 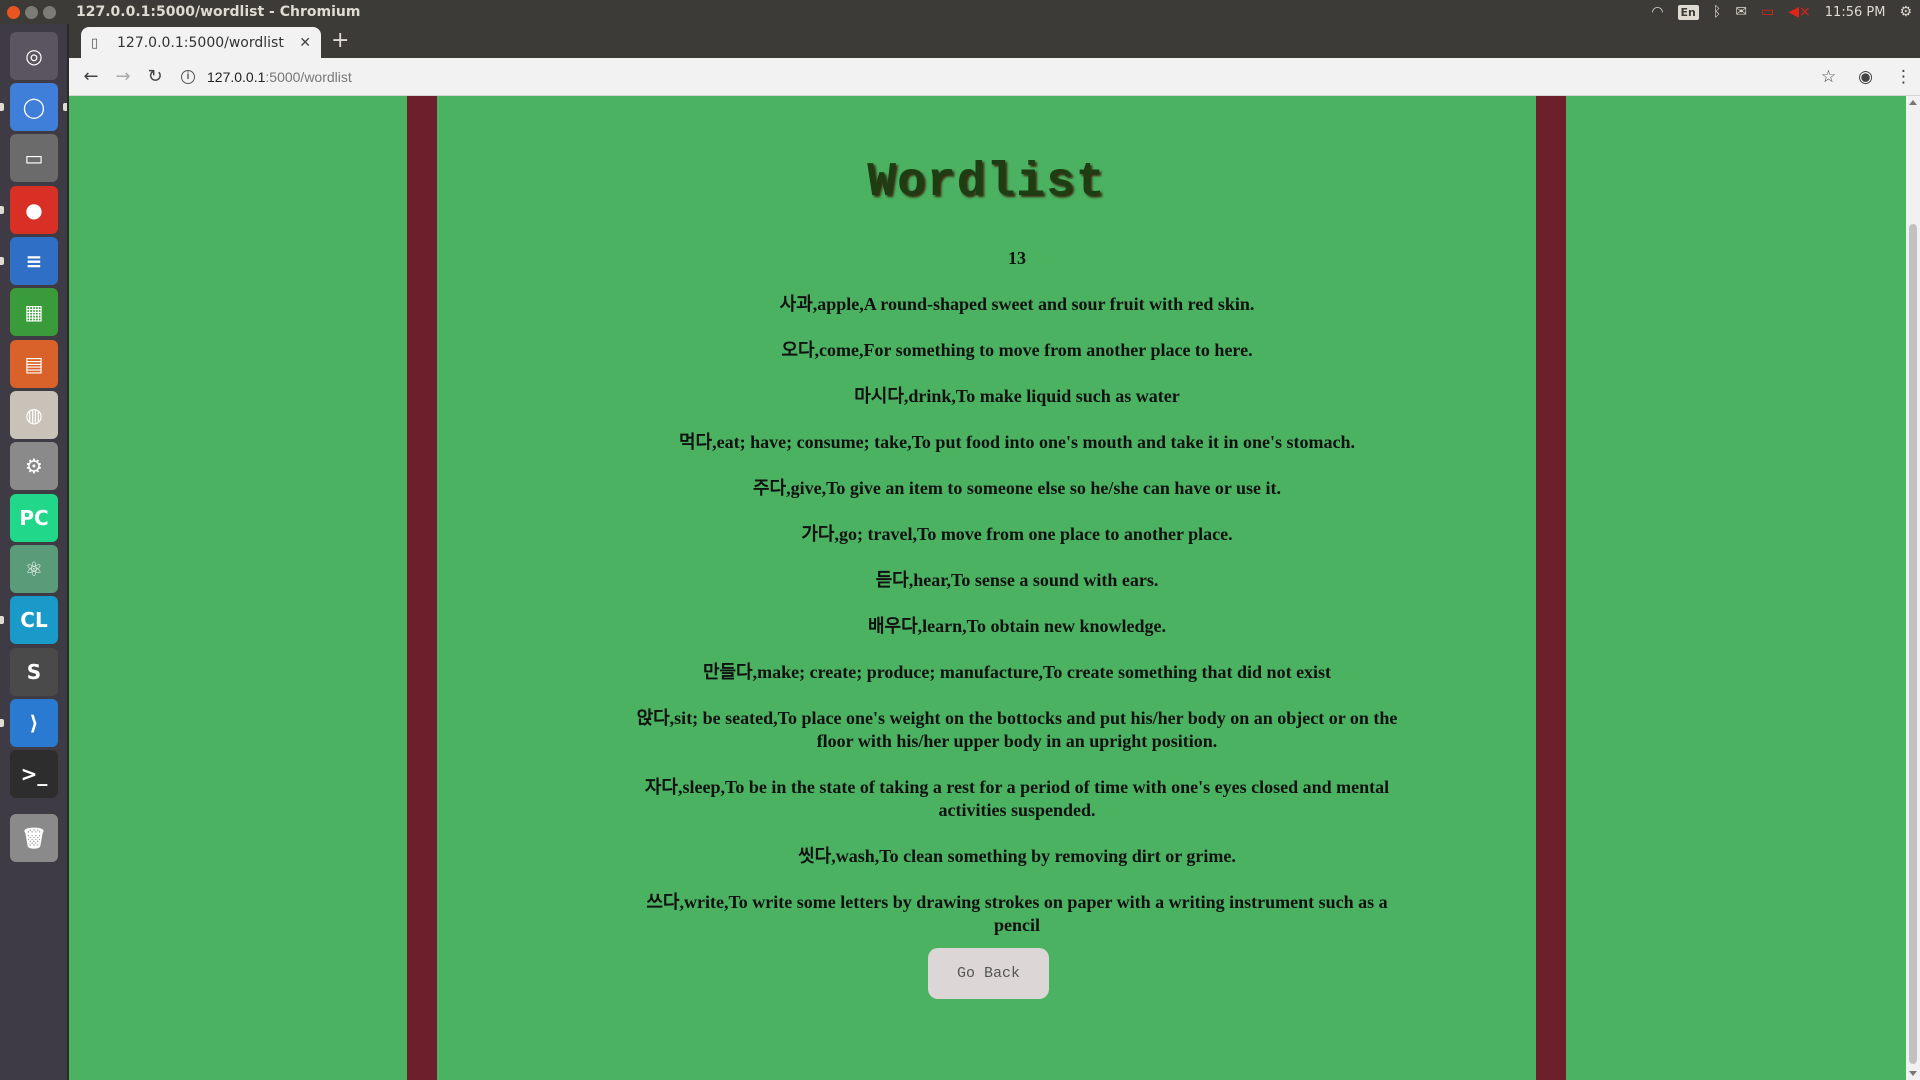 I want to click on bookmark-star-icon: ☆, so click(x=1828, y=77).